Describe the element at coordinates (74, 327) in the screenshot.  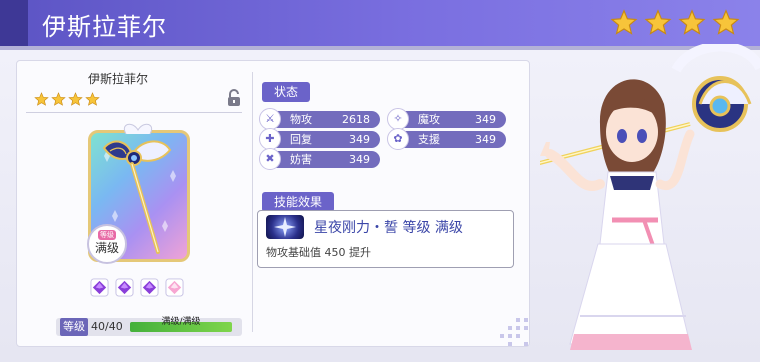
I see `level-label: 等级` at that location.